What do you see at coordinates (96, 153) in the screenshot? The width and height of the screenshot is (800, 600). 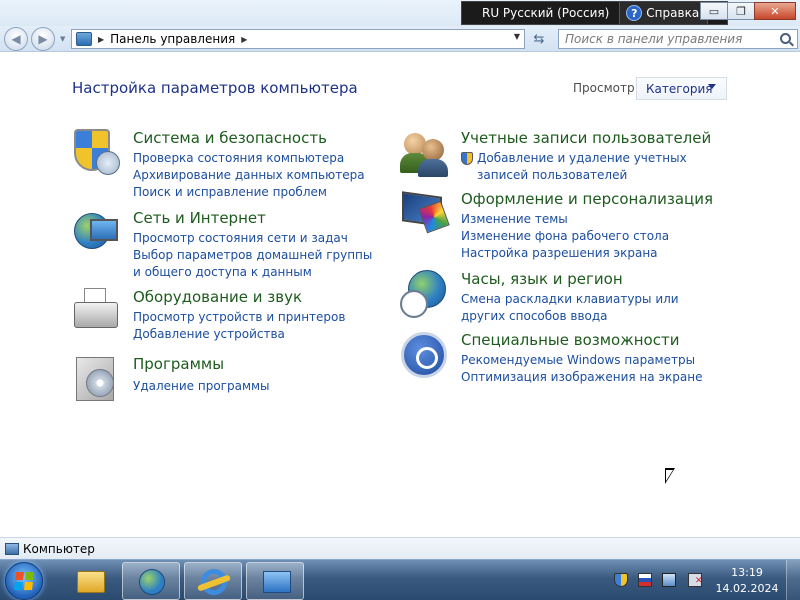 I see `shield-icon` at bounding box center [96, 153].